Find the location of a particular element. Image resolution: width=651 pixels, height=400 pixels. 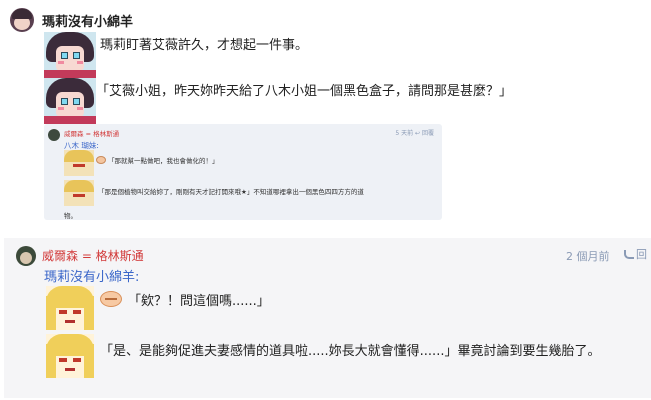

comment-text: 瑪莉盯著艾薇許久，才想起一件事。 is located at coordinates (204, 45).